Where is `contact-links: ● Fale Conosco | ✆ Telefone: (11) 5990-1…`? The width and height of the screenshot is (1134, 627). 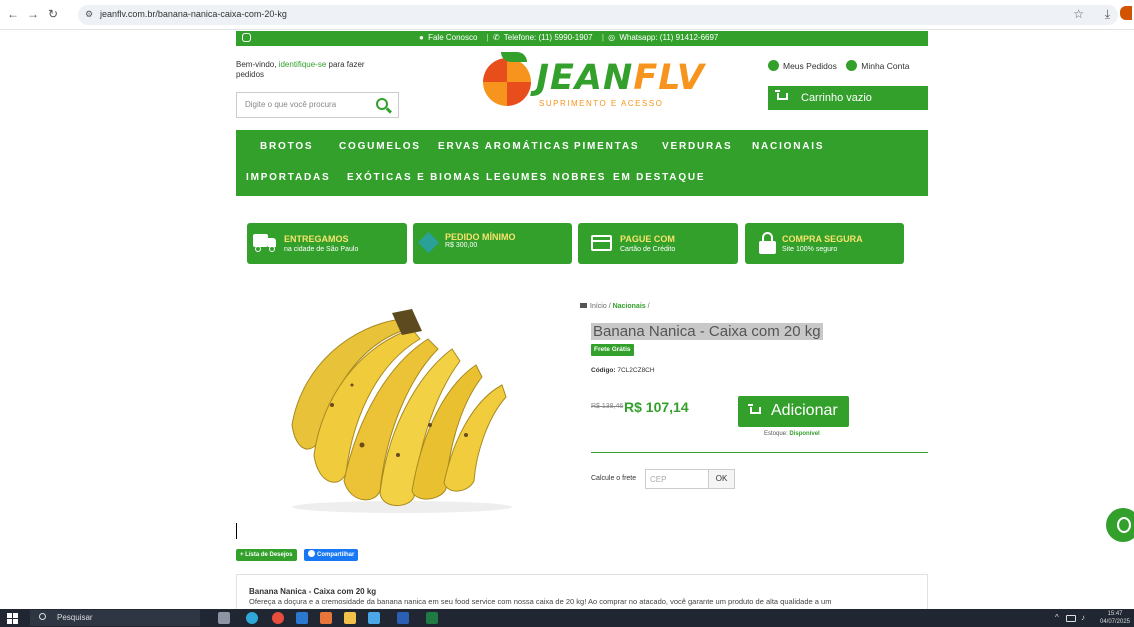 contact-links: ● Fale Conosco | ✆ Telefone: (11) 5990-1… is located at coordinates (569, 37).